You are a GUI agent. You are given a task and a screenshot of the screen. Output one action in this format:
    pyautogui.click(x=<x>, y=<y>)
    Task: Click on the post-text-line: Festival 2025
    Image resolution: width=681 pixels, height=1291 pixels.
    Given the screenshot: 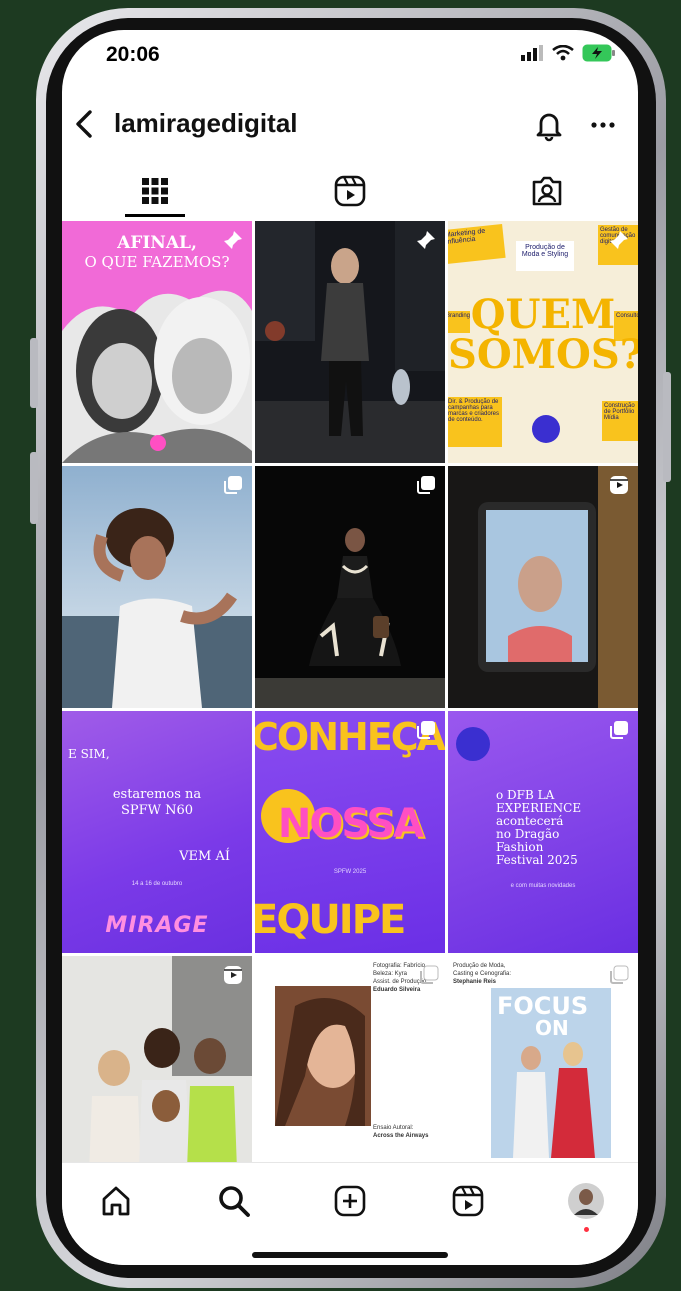 What is the action you would take?
    pyautogui.click(x=537, y=860)
    